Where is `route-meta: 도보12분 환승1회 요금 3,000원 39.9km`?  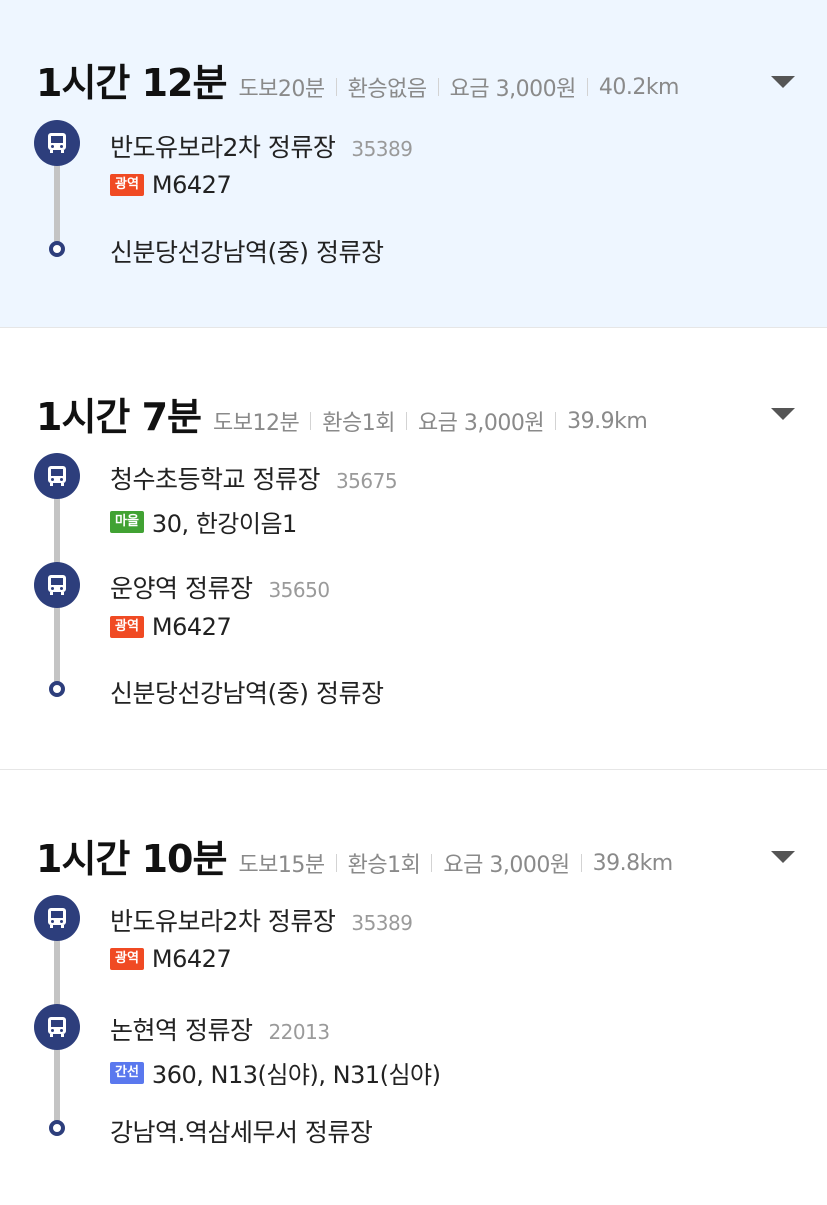
route-meta: 도보12분 환승1회 요금 3,000원 39.9km is located at coordinates (430, 421).